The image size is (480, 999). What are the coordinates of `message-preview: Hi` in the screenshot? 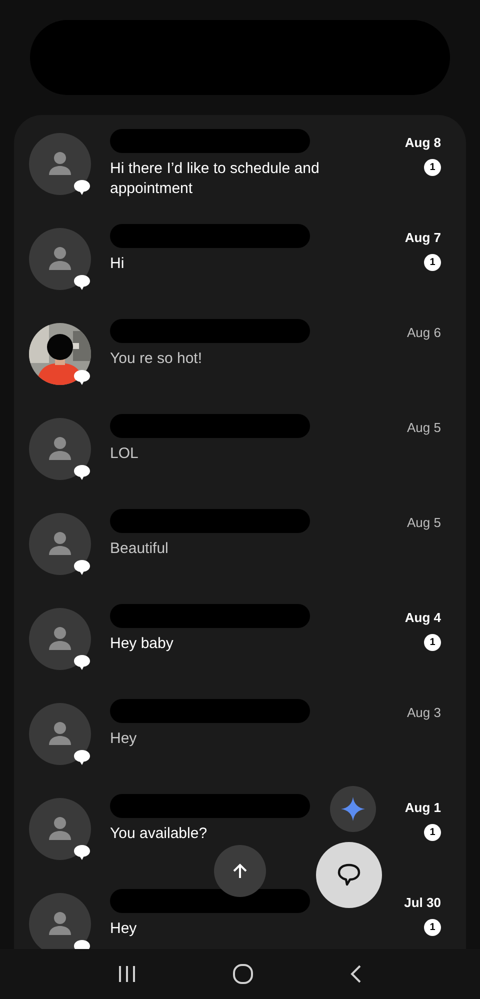 It's located at (118, 264).